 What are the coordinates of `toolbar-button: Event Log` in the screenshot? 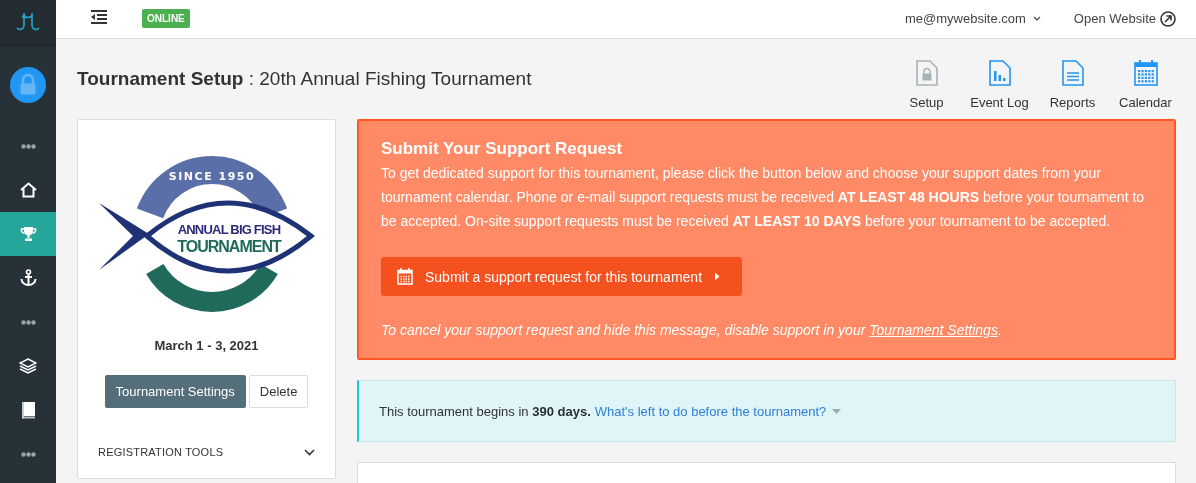 It's located at (999, 78).